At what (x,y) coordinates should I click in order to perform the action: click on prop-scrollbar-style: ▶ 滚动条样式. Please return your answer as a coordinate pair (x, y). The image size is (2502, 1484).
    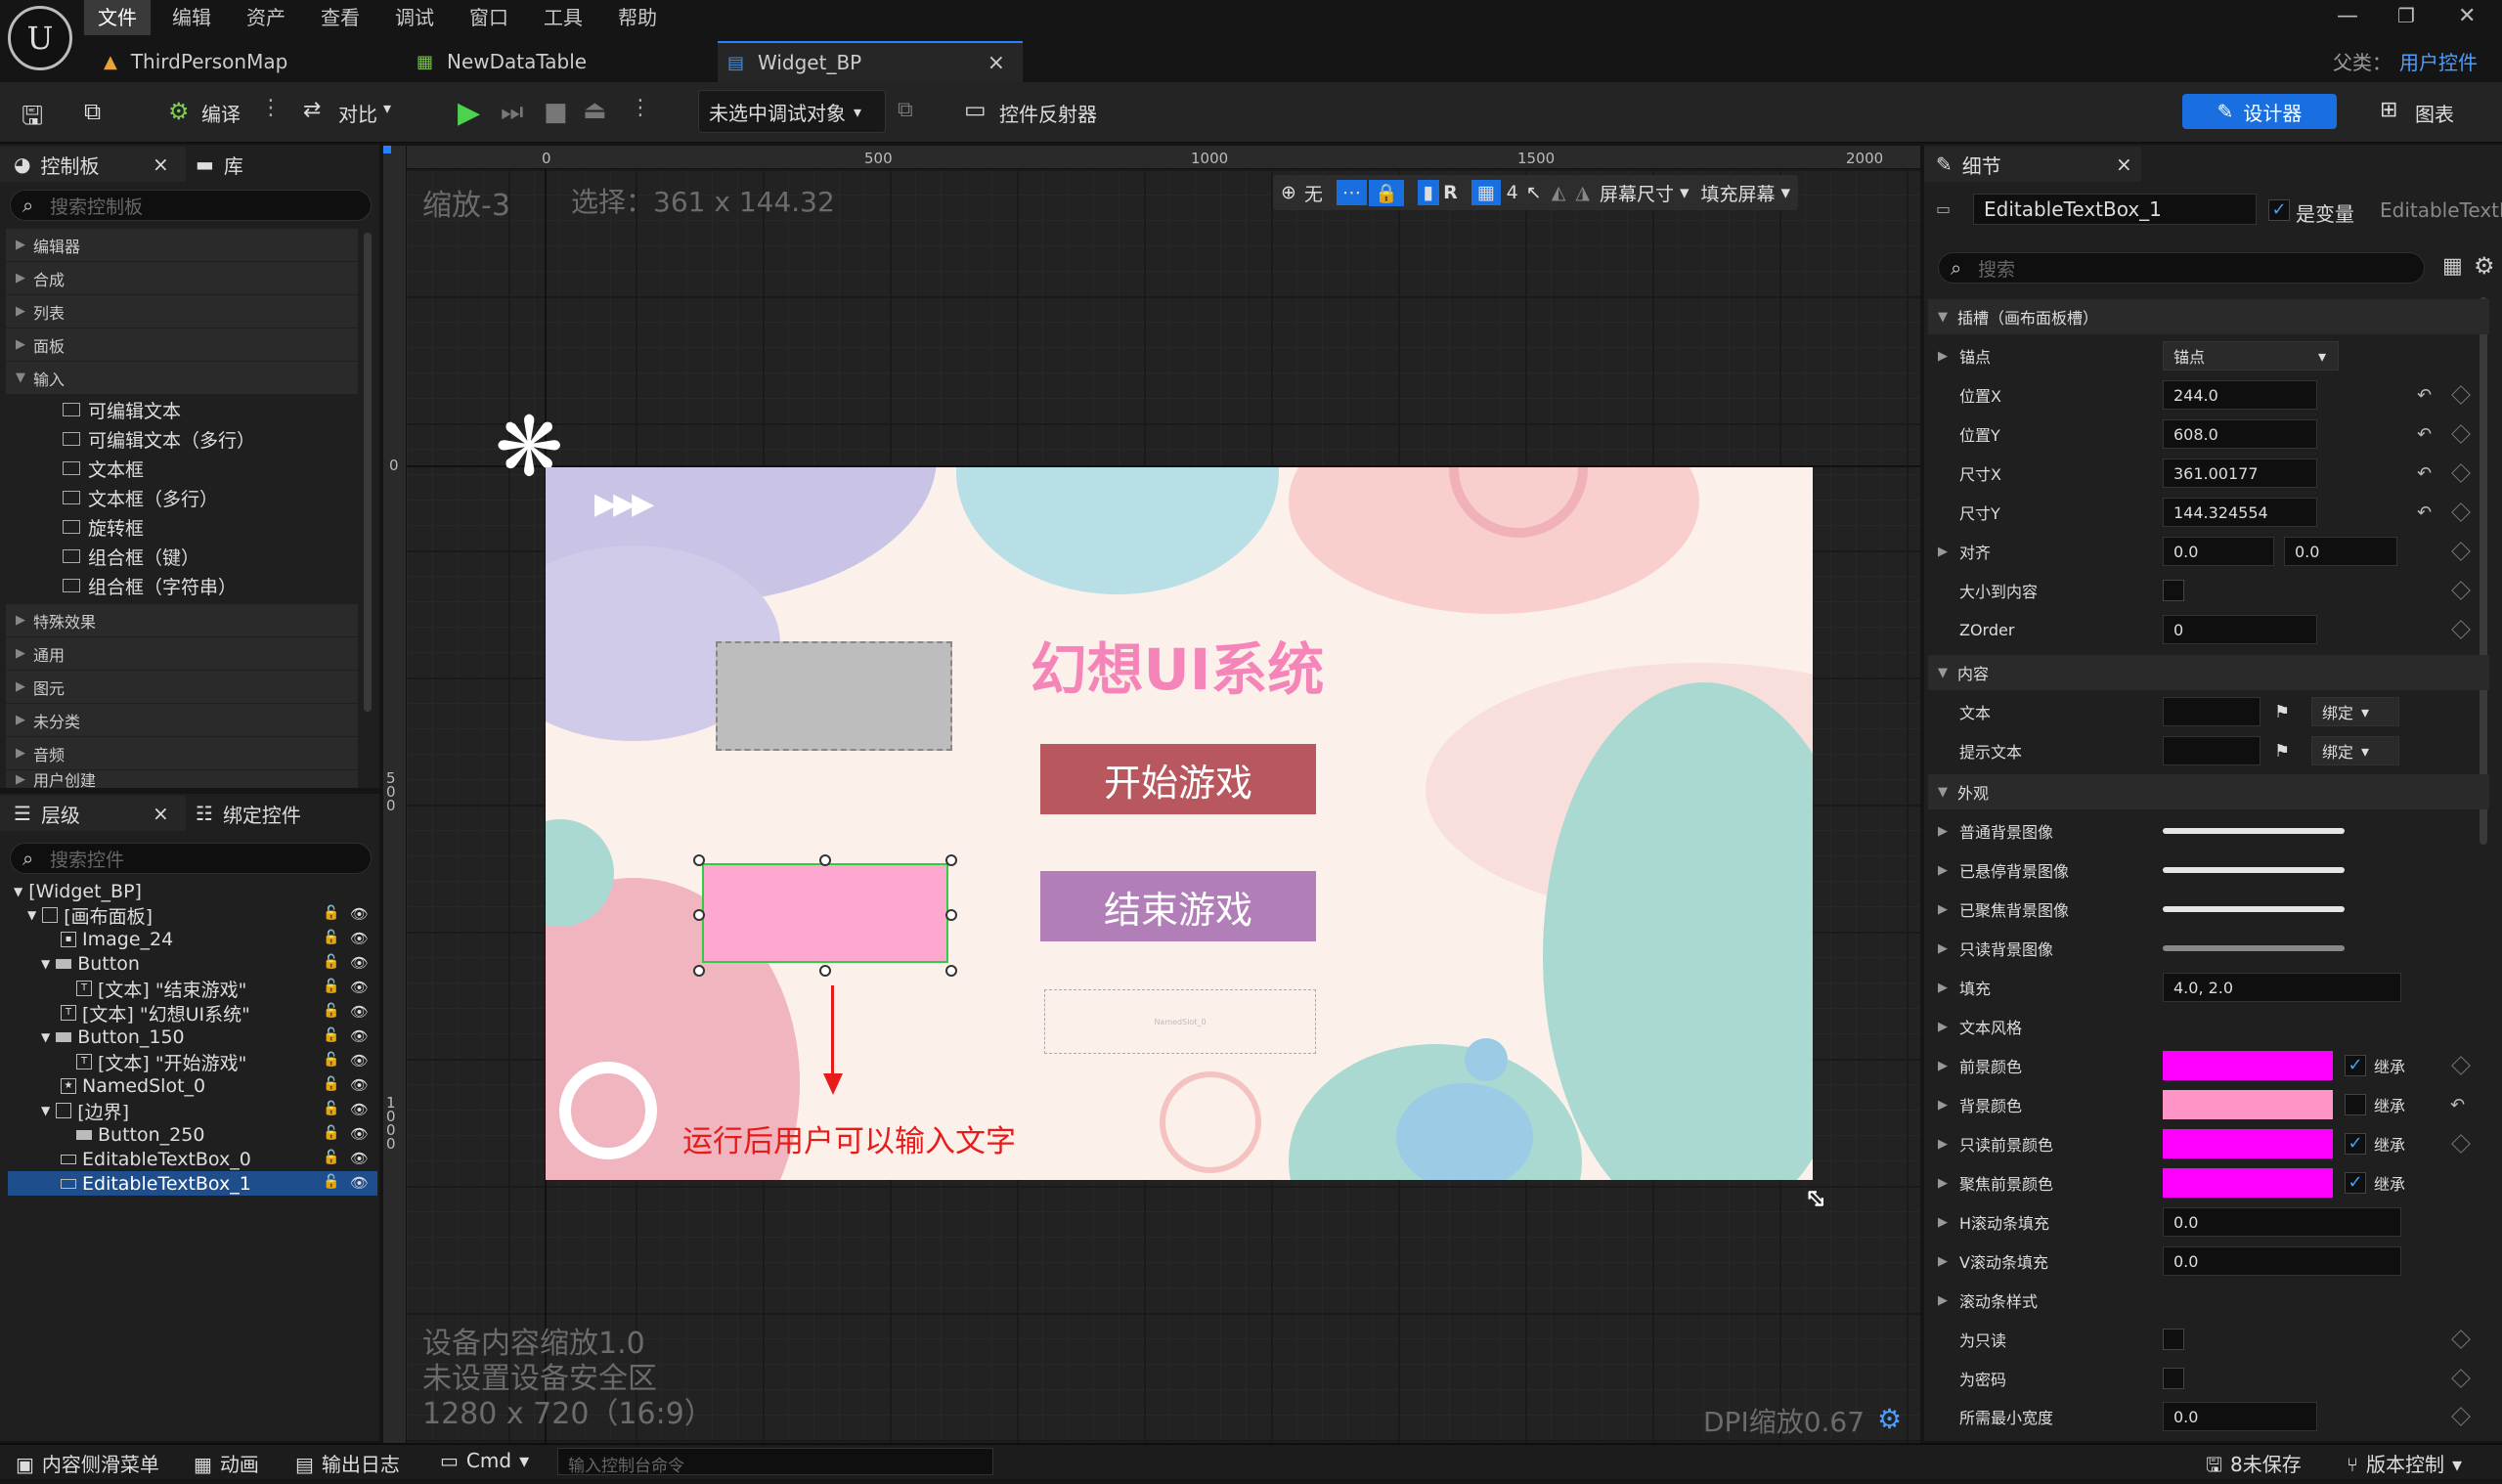
    Looking at the image, I should click on (2211, 1300).